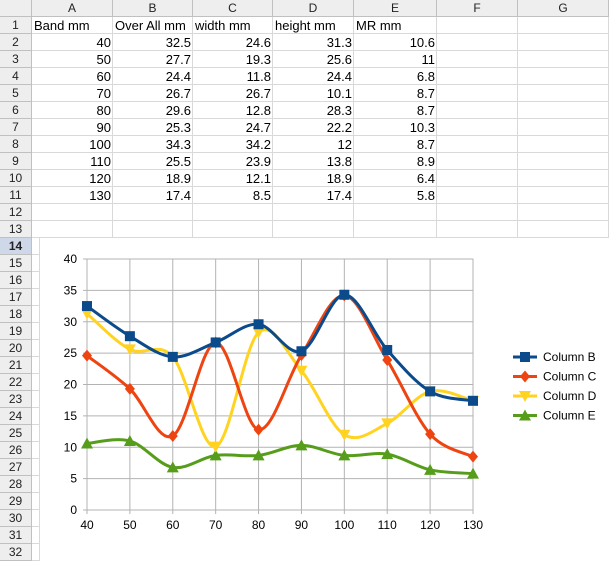  What do you see at coordinates (313, 127) in the screenshot?
I see `data-cell: 22.2` at bounding box center [313, 127].